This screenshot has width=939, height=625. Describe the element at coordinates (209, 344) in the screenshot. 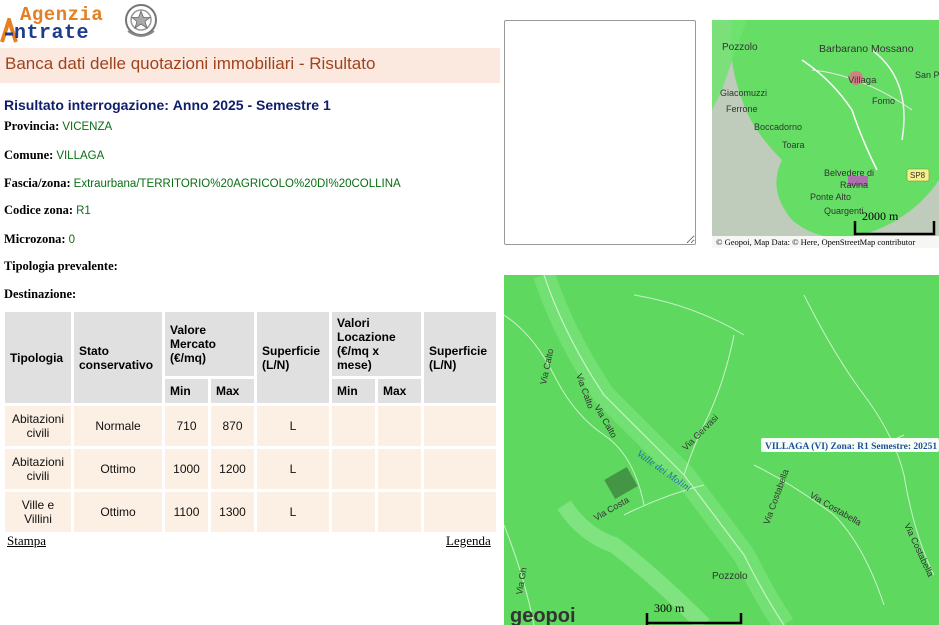

I see `th-valore-mercato: Valore Mercato (€/mq)` at that location.